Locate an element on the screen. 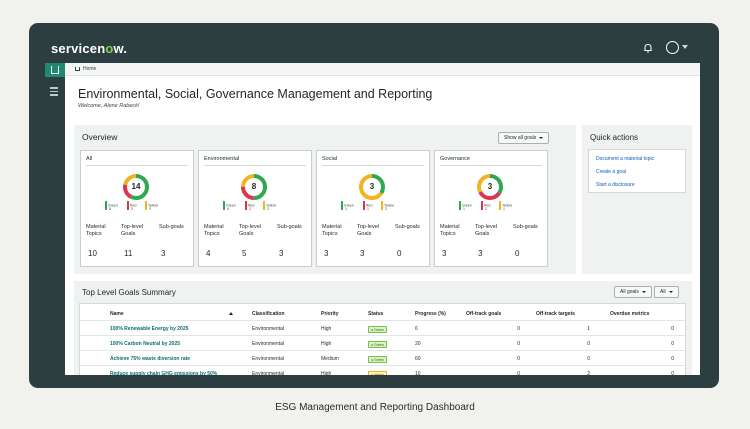 This screenshot has width=750, height=429. legend-red: Red 2 is located at coordinates (249, 206).